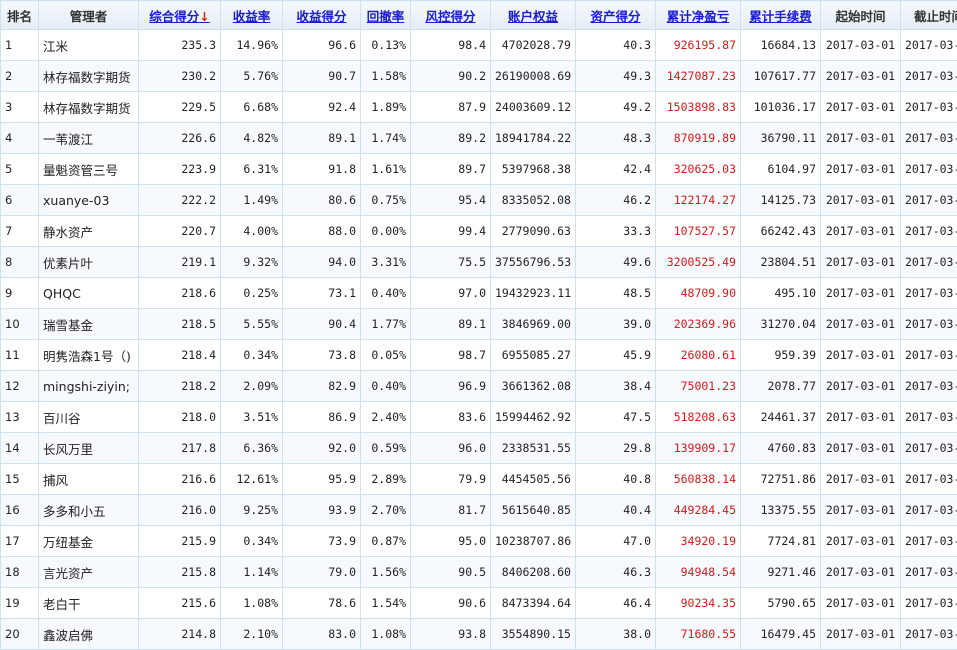 The width and height of the screenshot is (957, 650). What do you see at coordinates (322, 634) in the screenshot?
I see `return-score-cell: 83.0` at bounding box center [322, 634].